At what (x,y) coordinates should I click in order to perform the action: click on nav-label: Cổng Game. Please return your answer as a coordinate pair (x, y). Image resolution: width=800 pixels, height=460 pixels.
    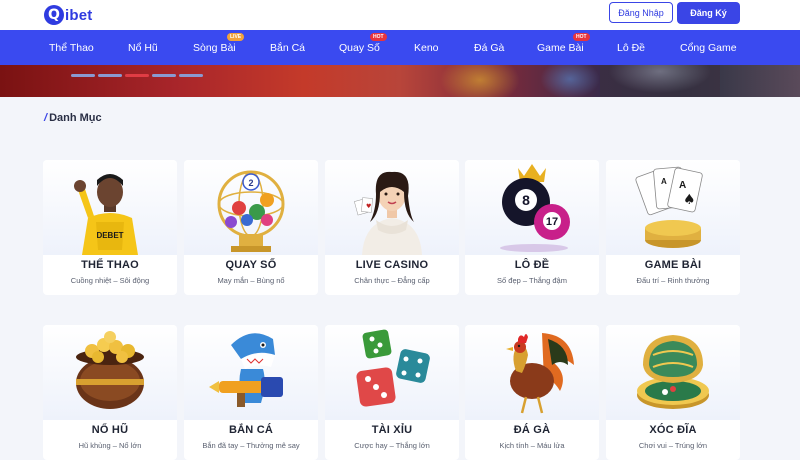
    Looking at the image, I should click on (708, 47).